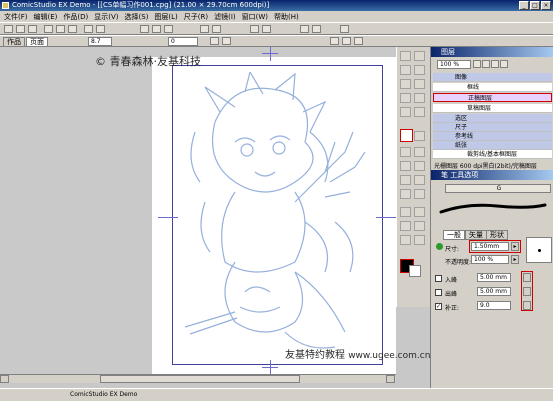 This screenshot has height=401, width=553. Describe the element at coordinates (405, 180) in the screenshot. I see `fill-tool-icon` at that location.